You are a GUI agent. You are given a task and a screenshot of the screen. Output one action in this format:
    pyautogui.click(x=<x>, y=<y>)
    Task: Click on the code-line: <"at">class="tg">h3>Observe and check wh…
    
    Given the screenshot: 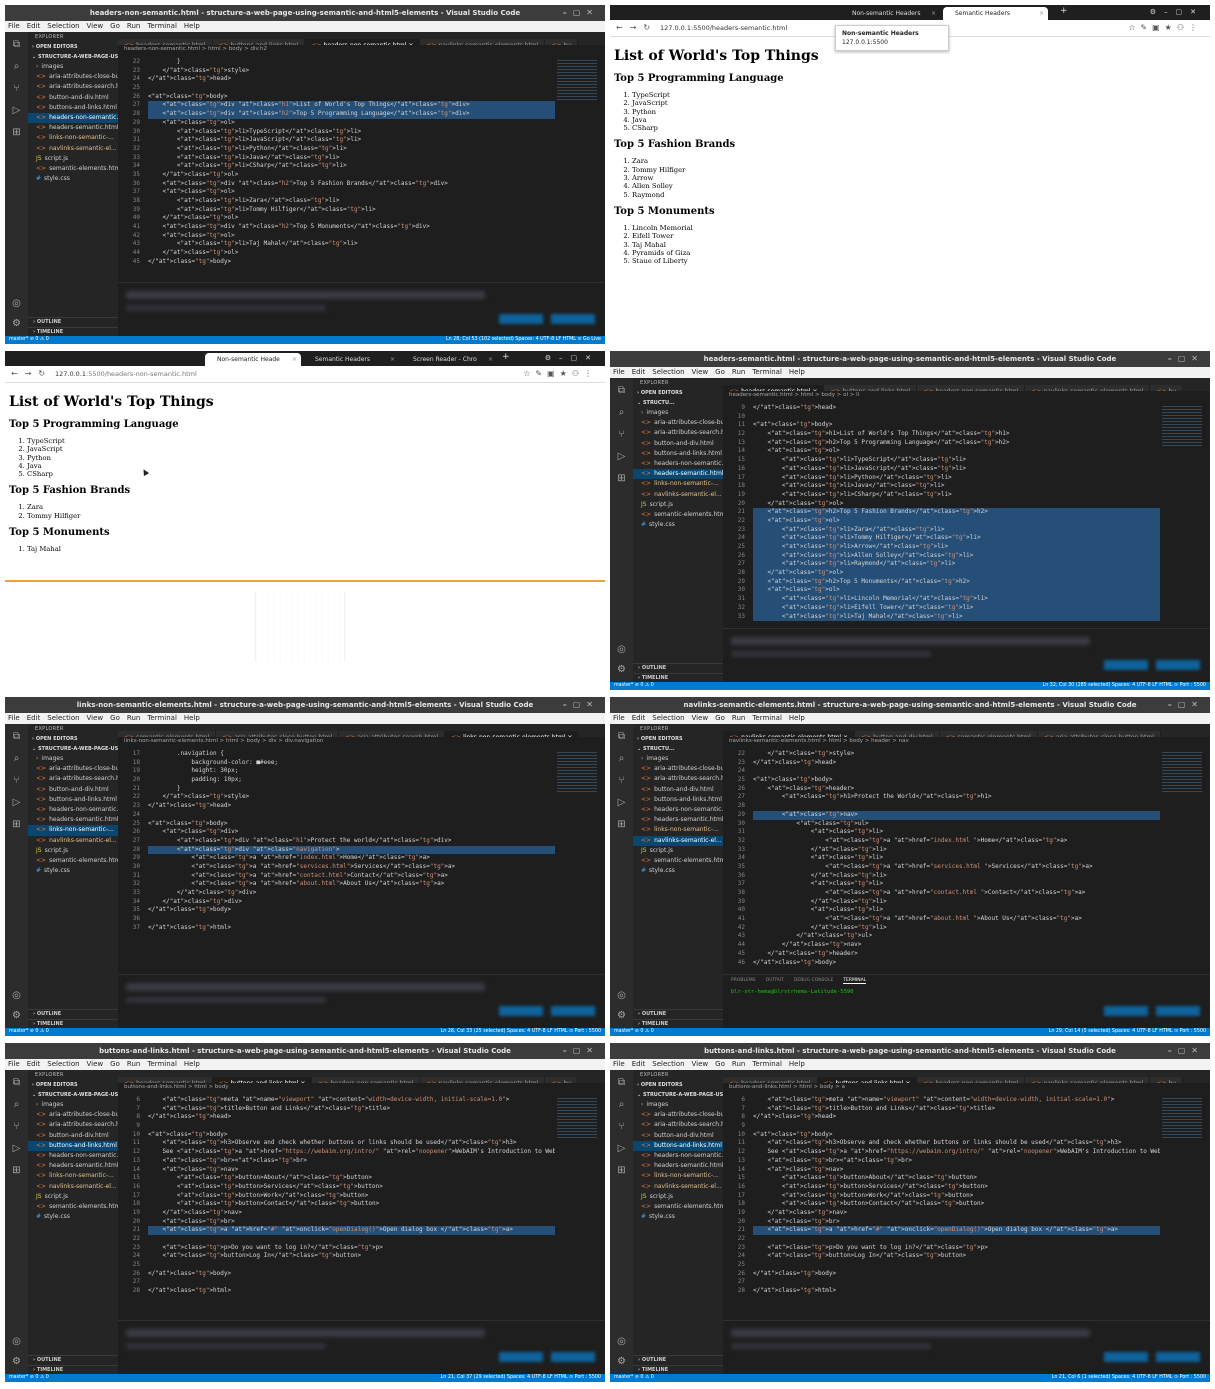 What is the action you would take?
    pyautogui.click(x=956, y=1143)
    